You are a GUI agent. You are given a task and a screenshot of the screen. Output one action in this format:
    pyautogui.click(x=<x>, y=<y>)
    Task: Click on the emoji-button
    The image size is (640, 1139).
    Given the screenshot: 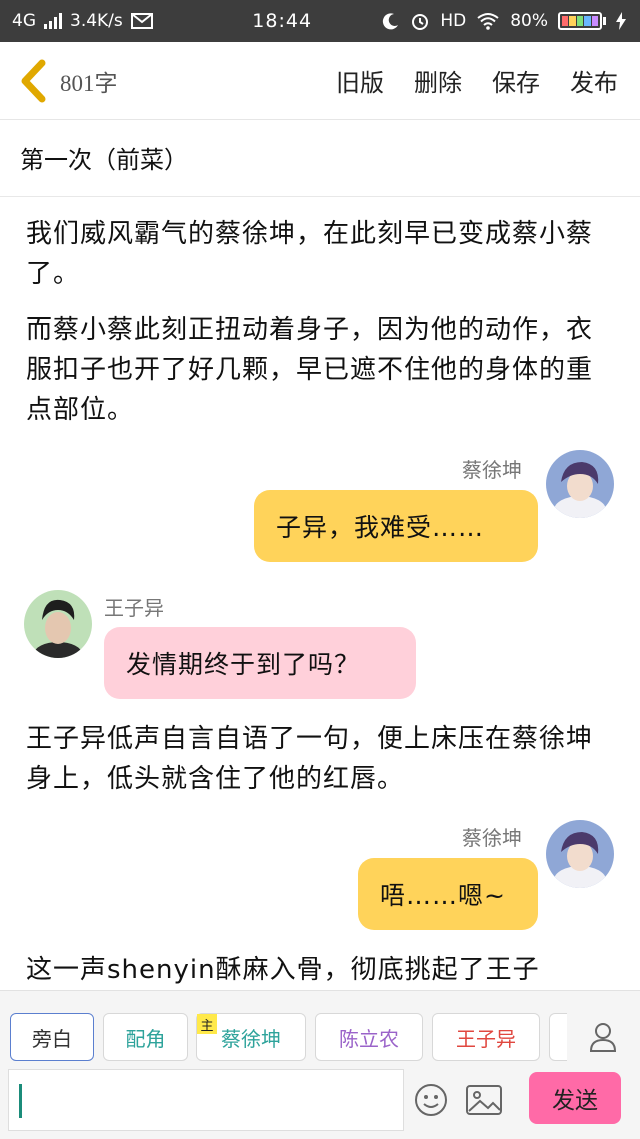 What is the action you would take?
    pyautogui.click(x=431, y=1102)
    